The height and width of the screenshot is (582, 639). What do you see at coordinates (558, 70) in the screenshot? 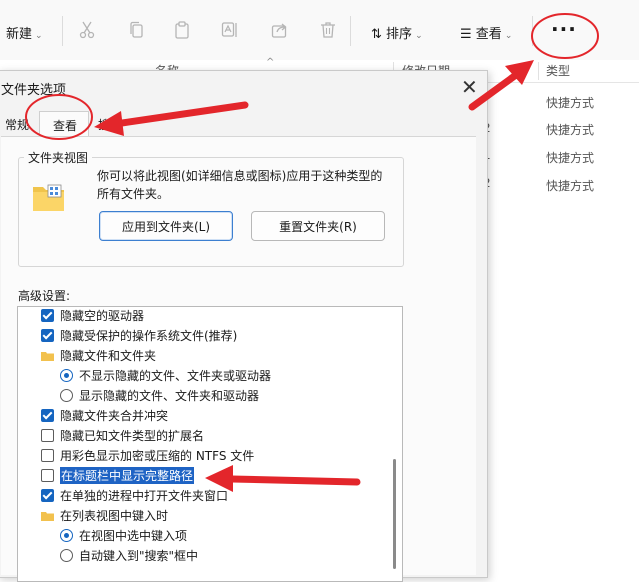
I see `column-type: 类型` at bounding box center [558, 70].